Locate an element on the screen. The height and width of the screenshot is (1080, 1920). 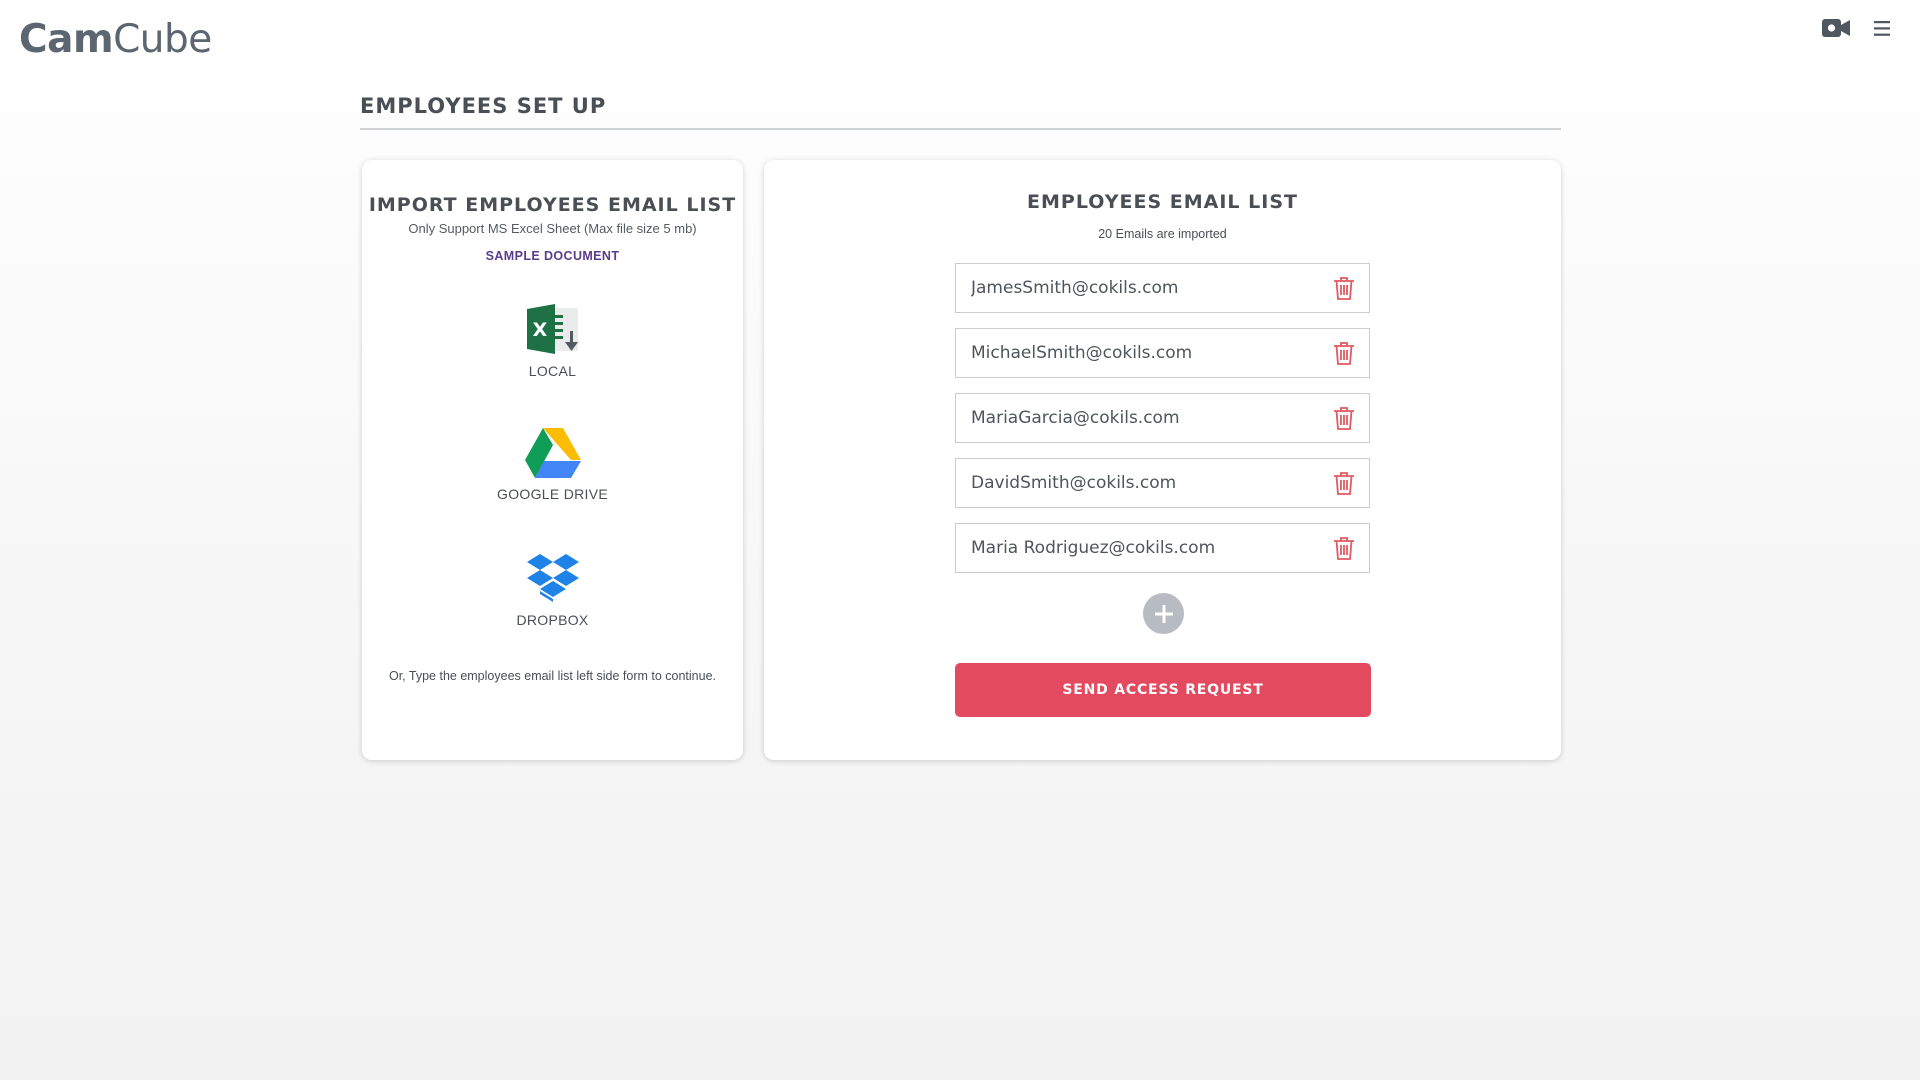
title-divider is located at coordinates (960, 129).